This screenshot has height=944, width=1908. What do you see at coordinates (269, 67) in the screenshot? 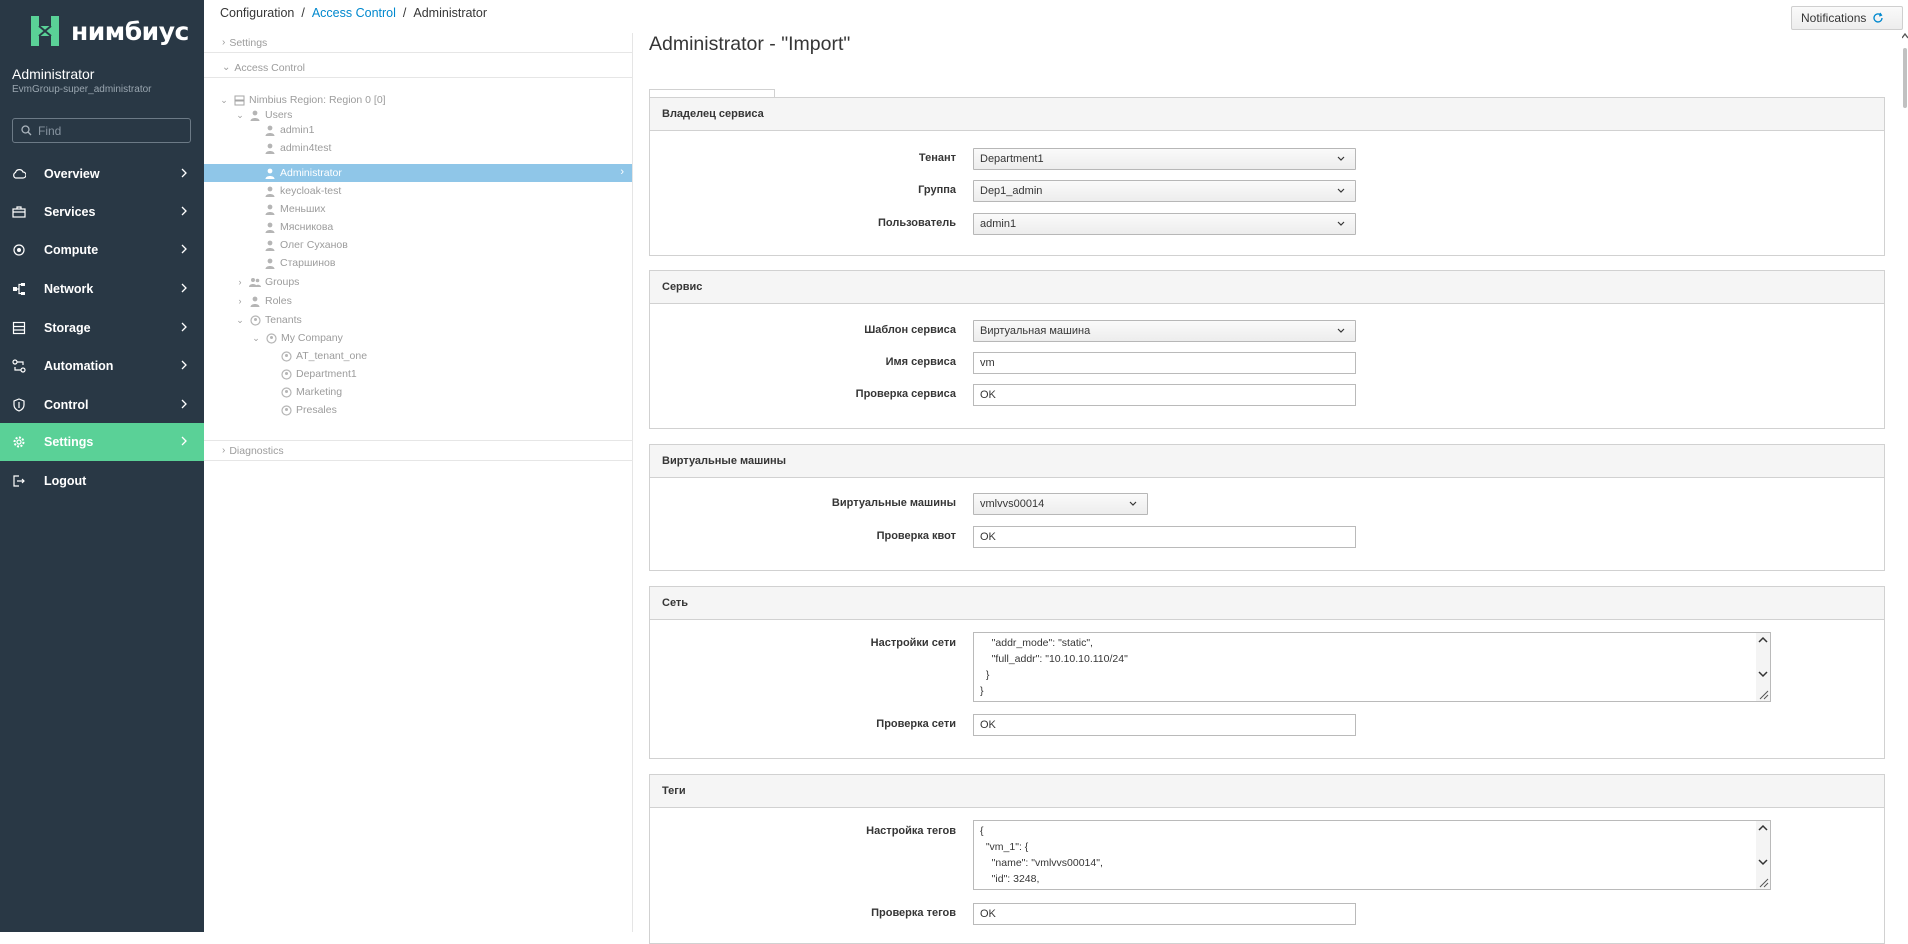
I see `accordion-label: Access Control` at bounding box center [269, 67].